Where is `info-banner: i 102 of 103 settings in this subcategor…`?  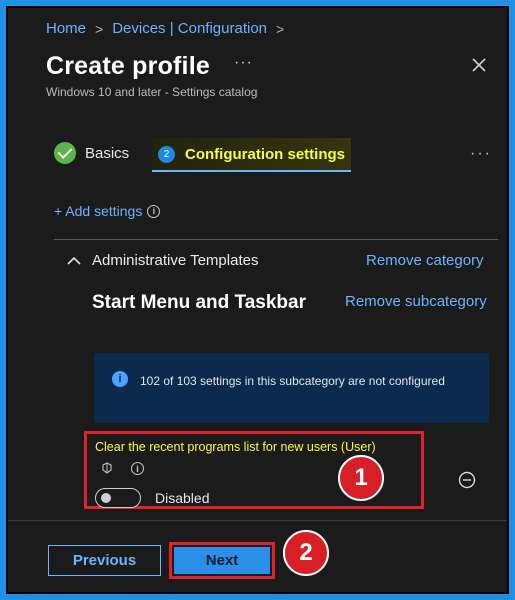 info-banner: i 102 of 103 settings in this subcategor… is located at coordinates (291, 388).